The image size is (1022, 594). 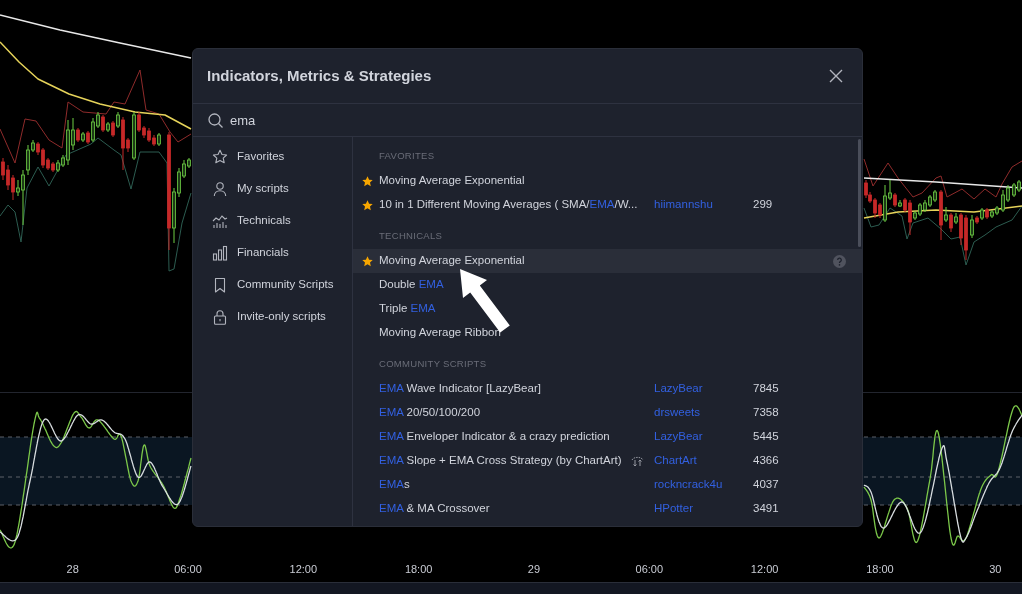 What do you see at coordinates (434, 509) in the screenshot?
I see `indicator-name: EMA & MA Crossover` at bounding box center [434, 509].